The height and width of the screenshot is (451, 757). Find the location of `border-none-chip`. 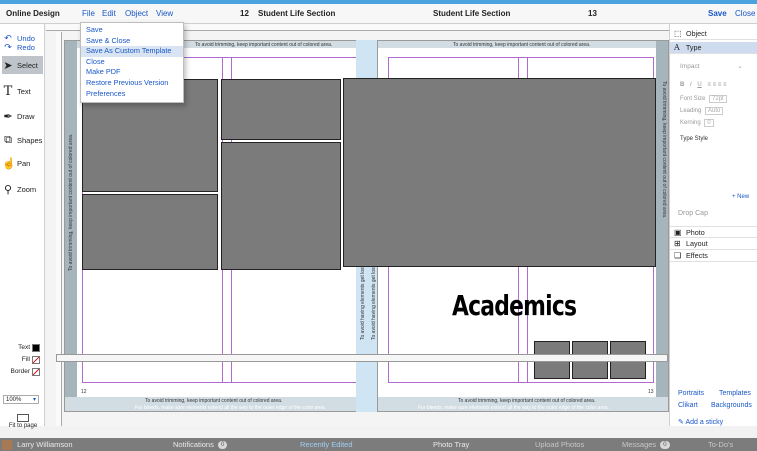

border-none-chip is located at coordinates (36, 372).